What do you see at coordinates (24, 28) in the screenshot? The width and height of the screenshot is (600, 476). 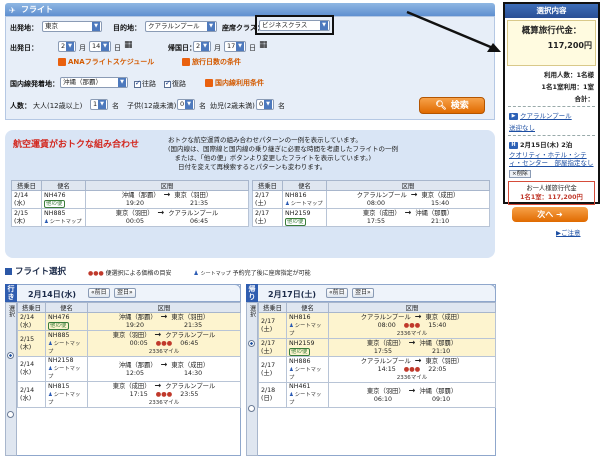 I see `departure-label: 出発地：` at bounding box center [24, 28].